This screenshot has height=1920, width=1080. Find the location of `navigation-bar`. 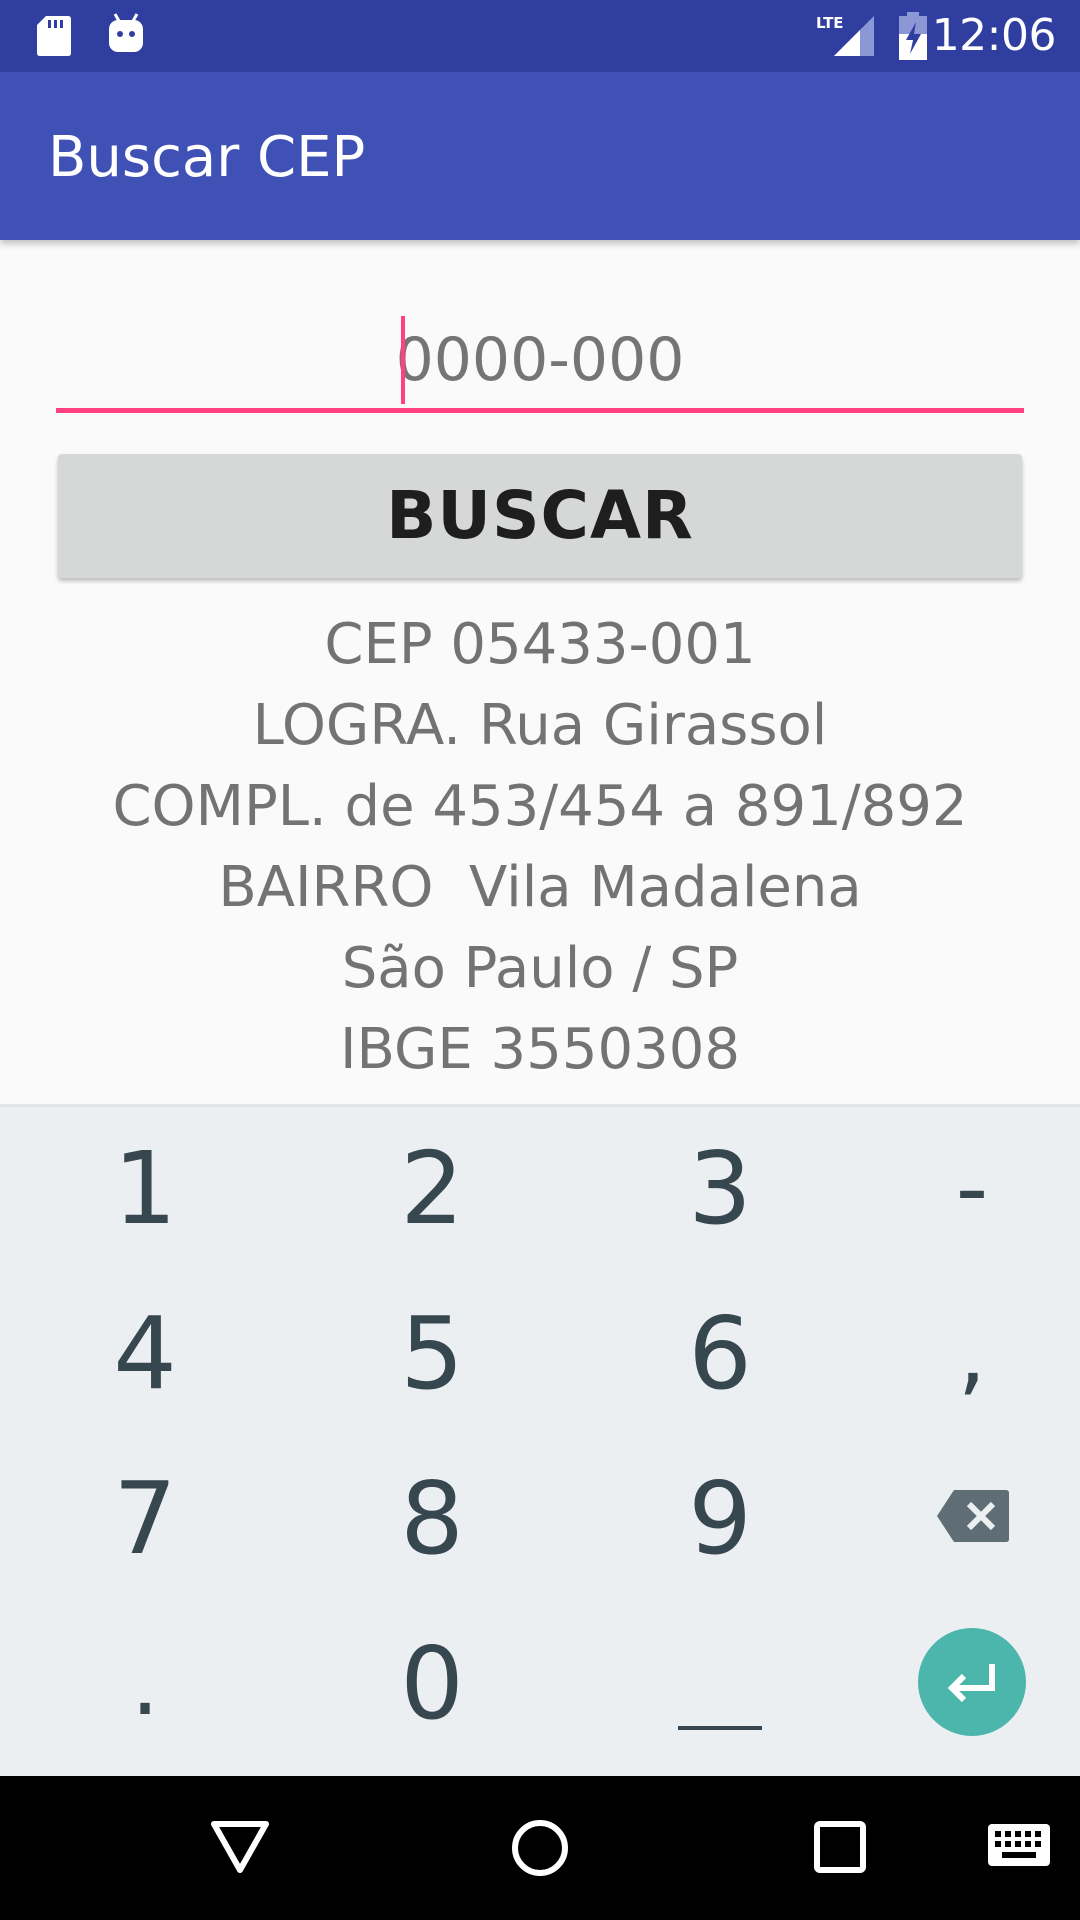

navigation-bar is located at coordinates (540, 1848).